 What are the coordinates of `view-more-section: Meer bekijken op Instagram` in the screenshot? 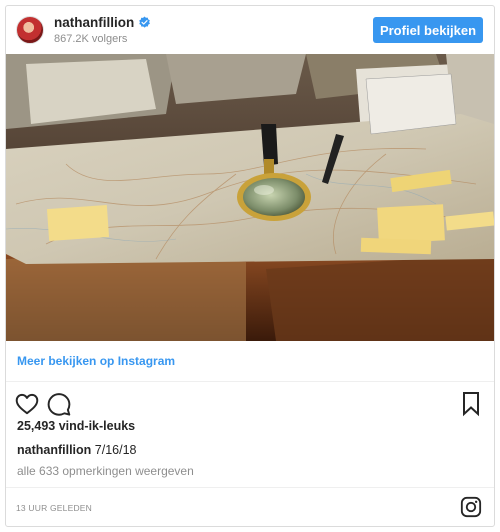 It's located at (250, 361).